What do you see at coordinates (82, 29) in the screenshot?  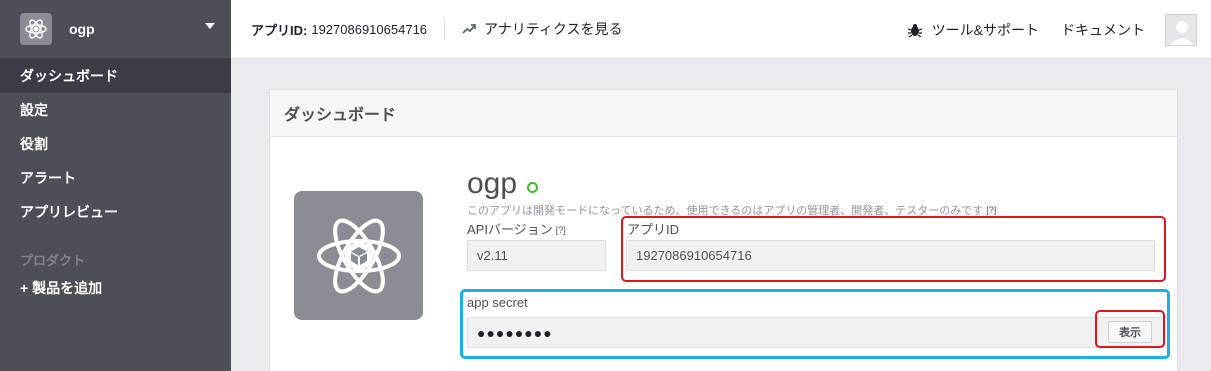 I see `app-name: ogp` at bounding box center [82, 29].